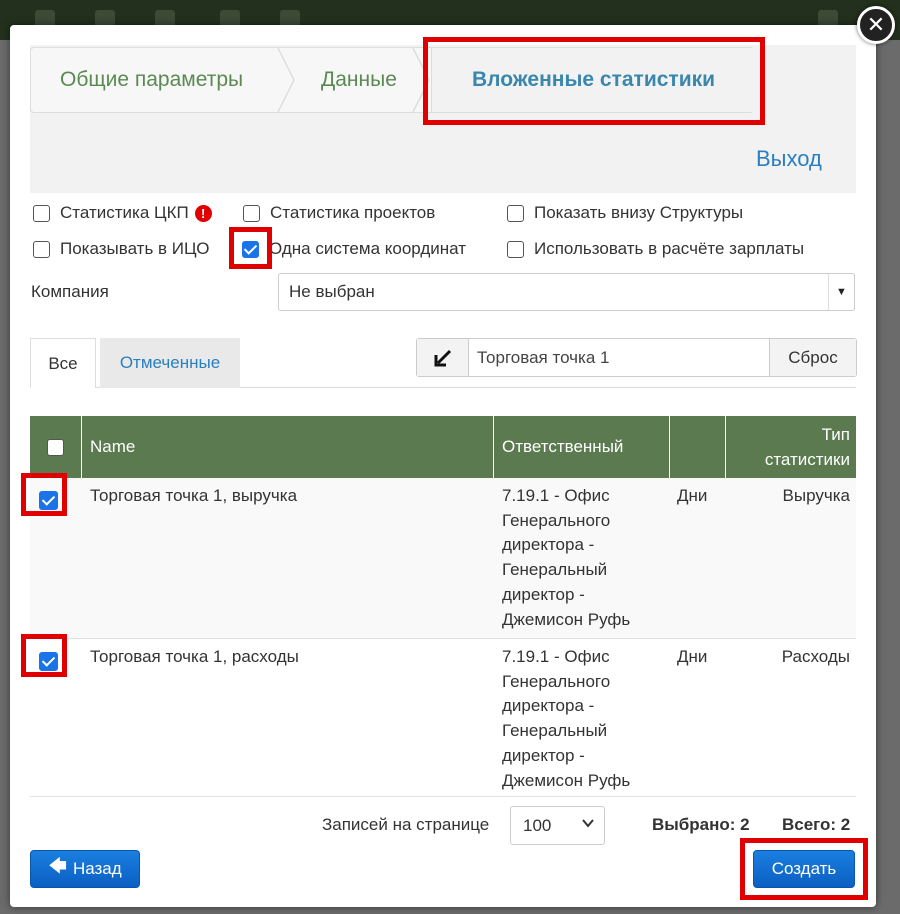 This screenshot has width=900, height=914. Describe the element at coordinates (70, 291) in the screenshot. I see `company-label: Компания` at that location.